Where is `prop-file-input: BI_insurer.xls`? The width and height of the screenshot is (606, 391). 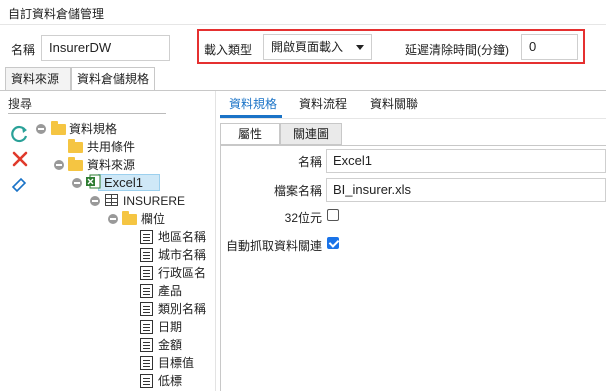 prop-file-input: BI_insurer.xls is located at coordinates (466, 190).